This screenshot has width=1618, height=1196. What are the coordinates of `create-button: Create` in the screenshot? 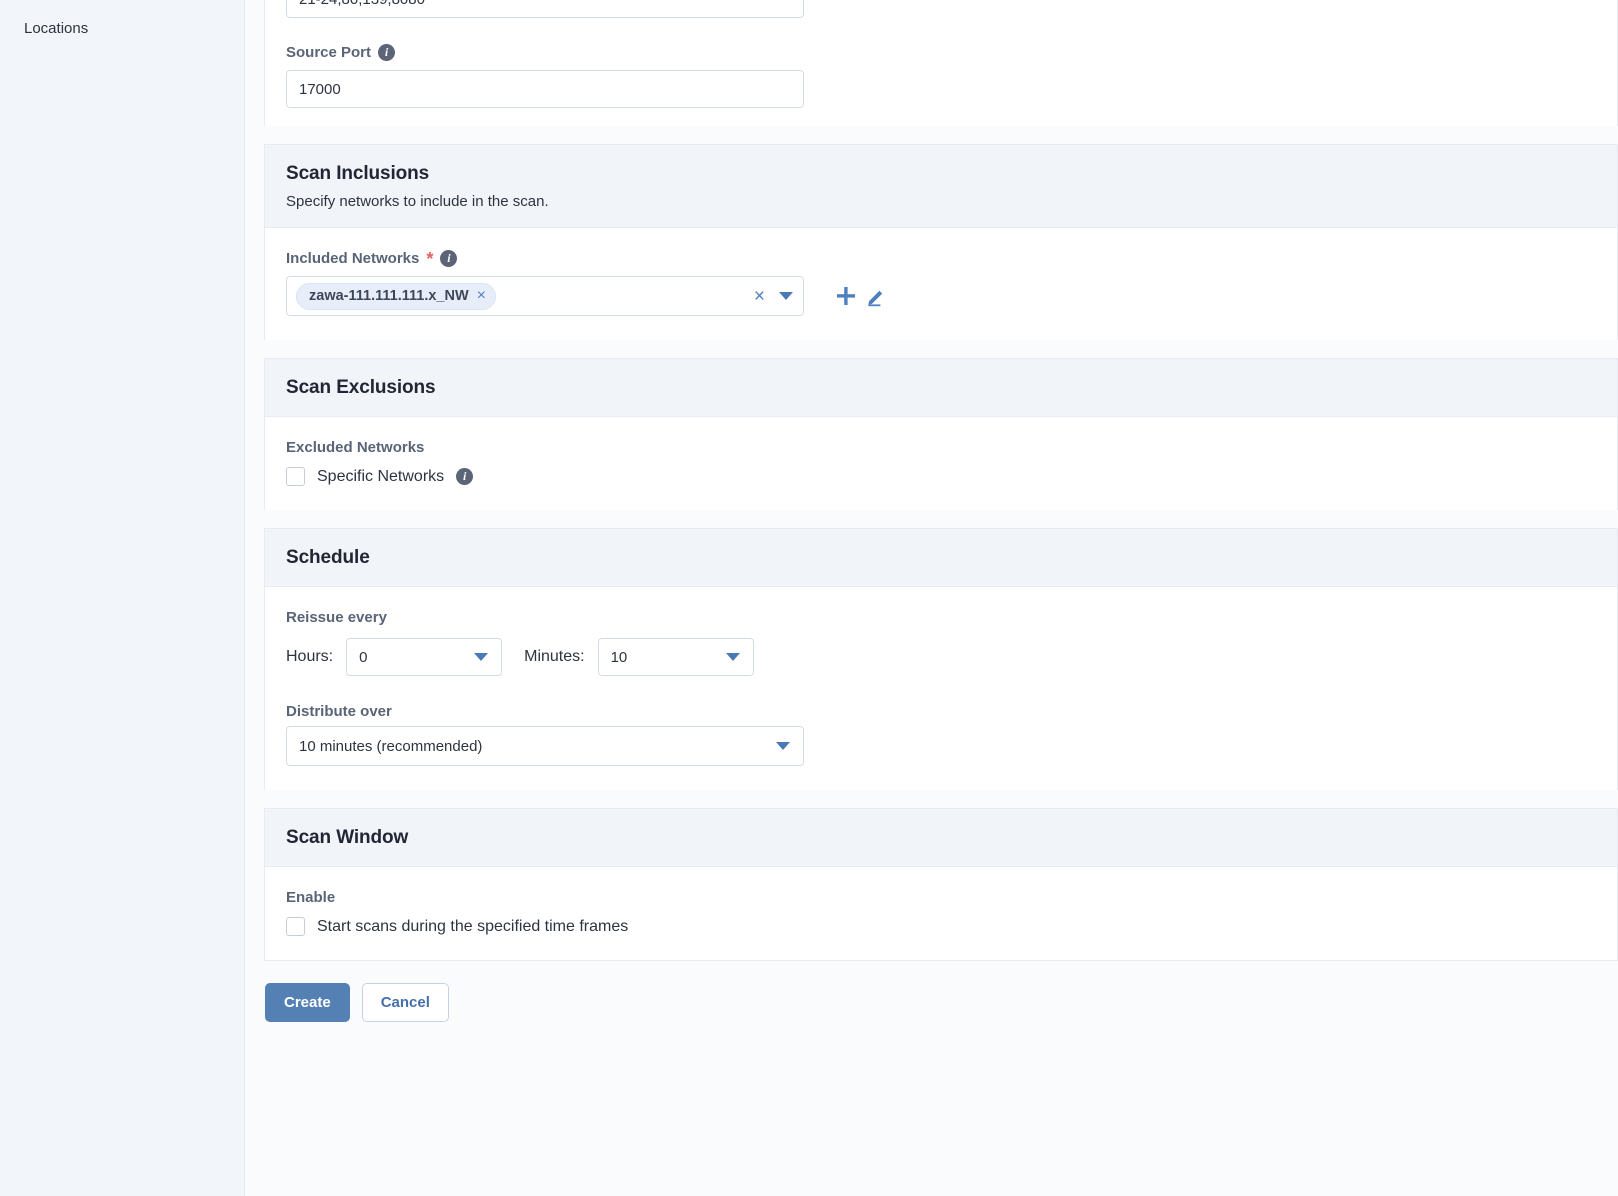 It's located at (307, 1002).